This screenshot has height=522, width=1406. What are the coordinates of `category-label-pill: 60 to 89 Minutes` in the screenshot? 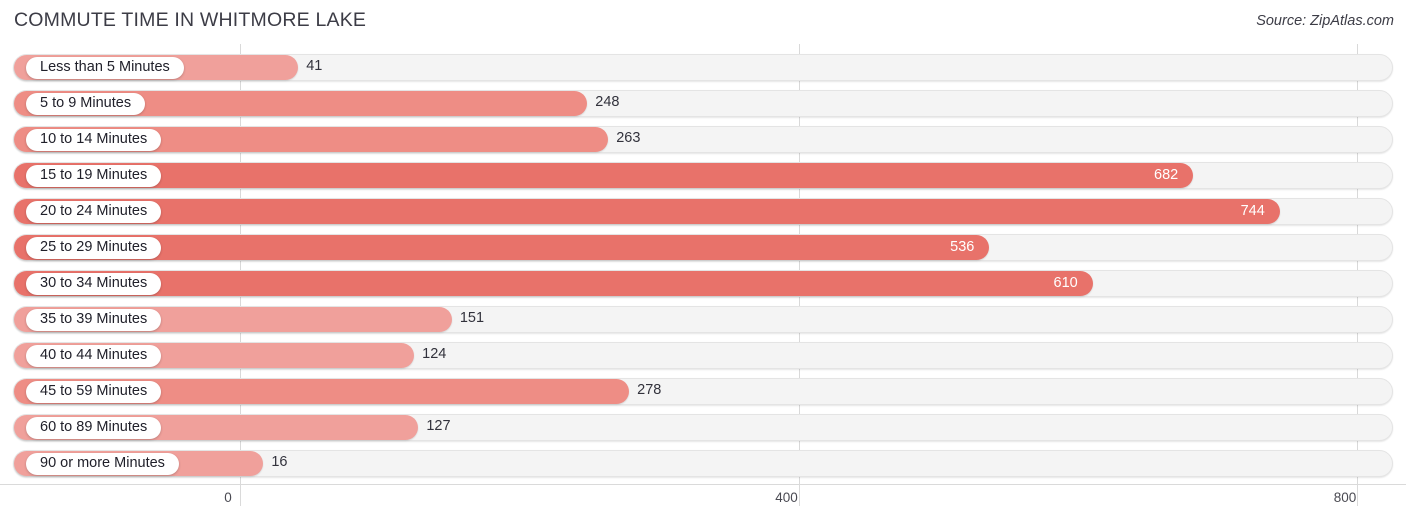 It's located at (94, 427).